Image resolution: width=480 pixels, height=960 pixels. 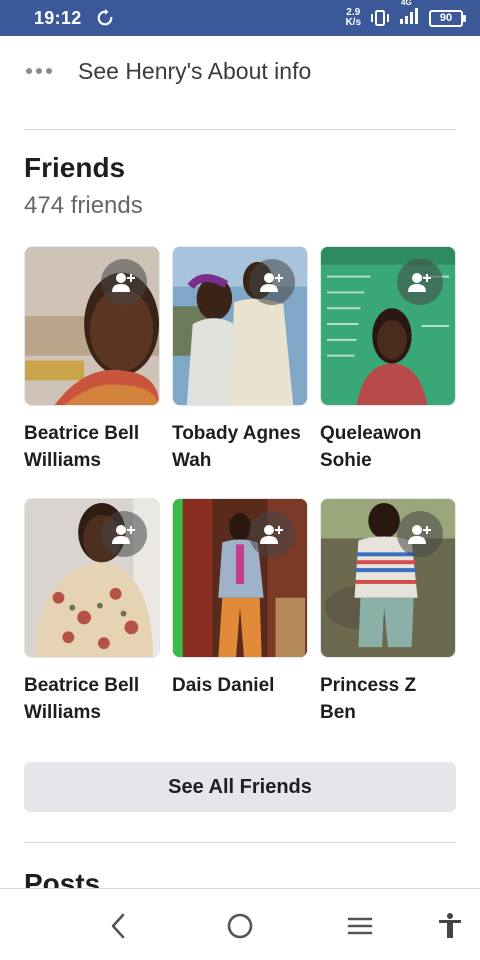 What do you see at coordinates (62, 879) in the screenshot?
I see `posts-section-title: Posts` at bounding box center [62, 879].